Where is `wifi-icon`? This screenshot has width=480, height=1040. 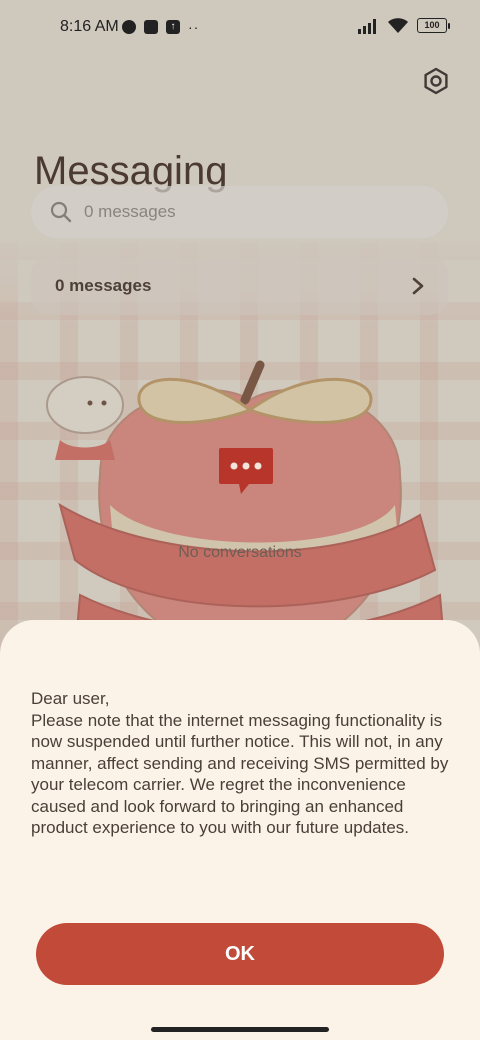
wifi-icon is located at coordinates (398, 25).